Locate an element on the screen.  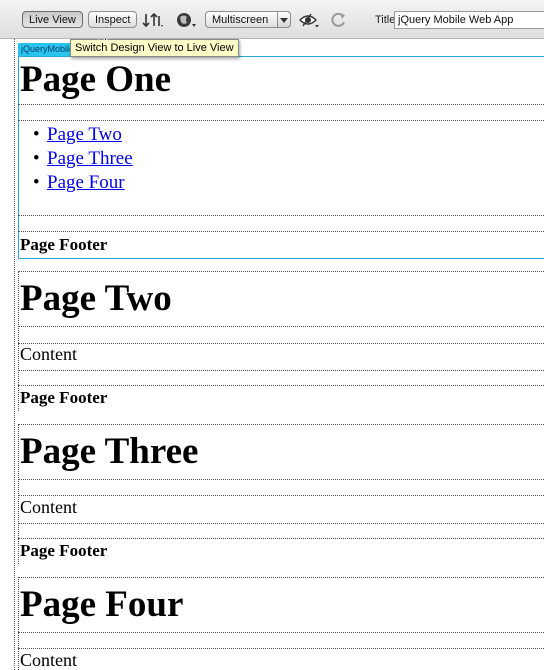
mouse-cursor-icon is located at coordinates (105, 41).